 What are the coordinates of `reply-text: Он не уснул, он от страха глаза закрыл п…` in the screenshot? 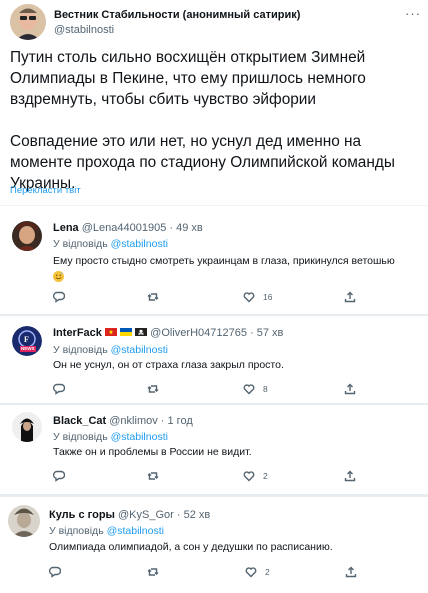 It's located at (168, 365).